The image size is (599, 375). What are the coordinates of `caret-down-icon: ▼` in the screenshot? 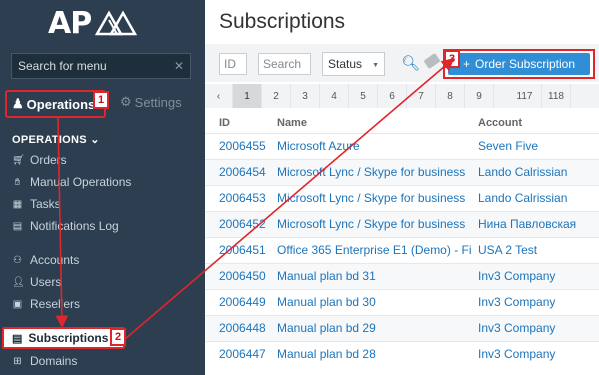 It's located at (375, 65).